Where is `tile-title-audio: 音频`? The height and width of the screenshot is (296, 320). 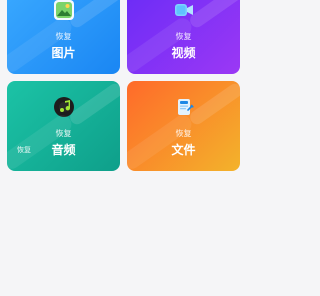
tile-title-audio: 音频 is located at coordinates (63, 150).